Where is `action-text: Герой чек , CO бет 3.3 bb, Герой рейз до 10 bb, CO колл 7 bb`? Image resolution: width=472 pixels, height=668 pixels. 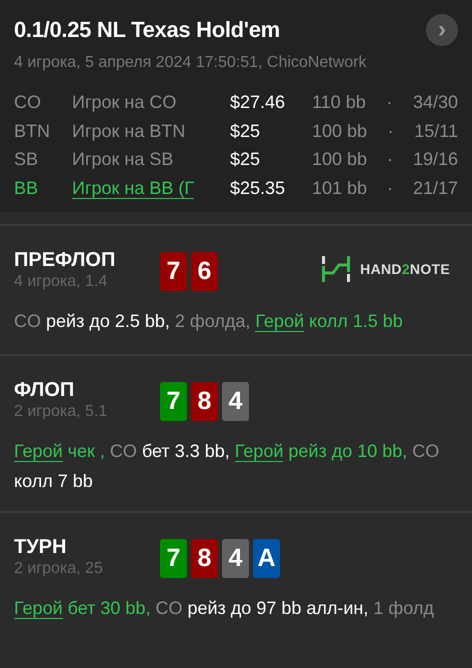
action-text: Герой чек , CO бет 3.3 bb, Герой рейз до 10 bb, CO колл 7 bb is located at coordinates (227, 466).